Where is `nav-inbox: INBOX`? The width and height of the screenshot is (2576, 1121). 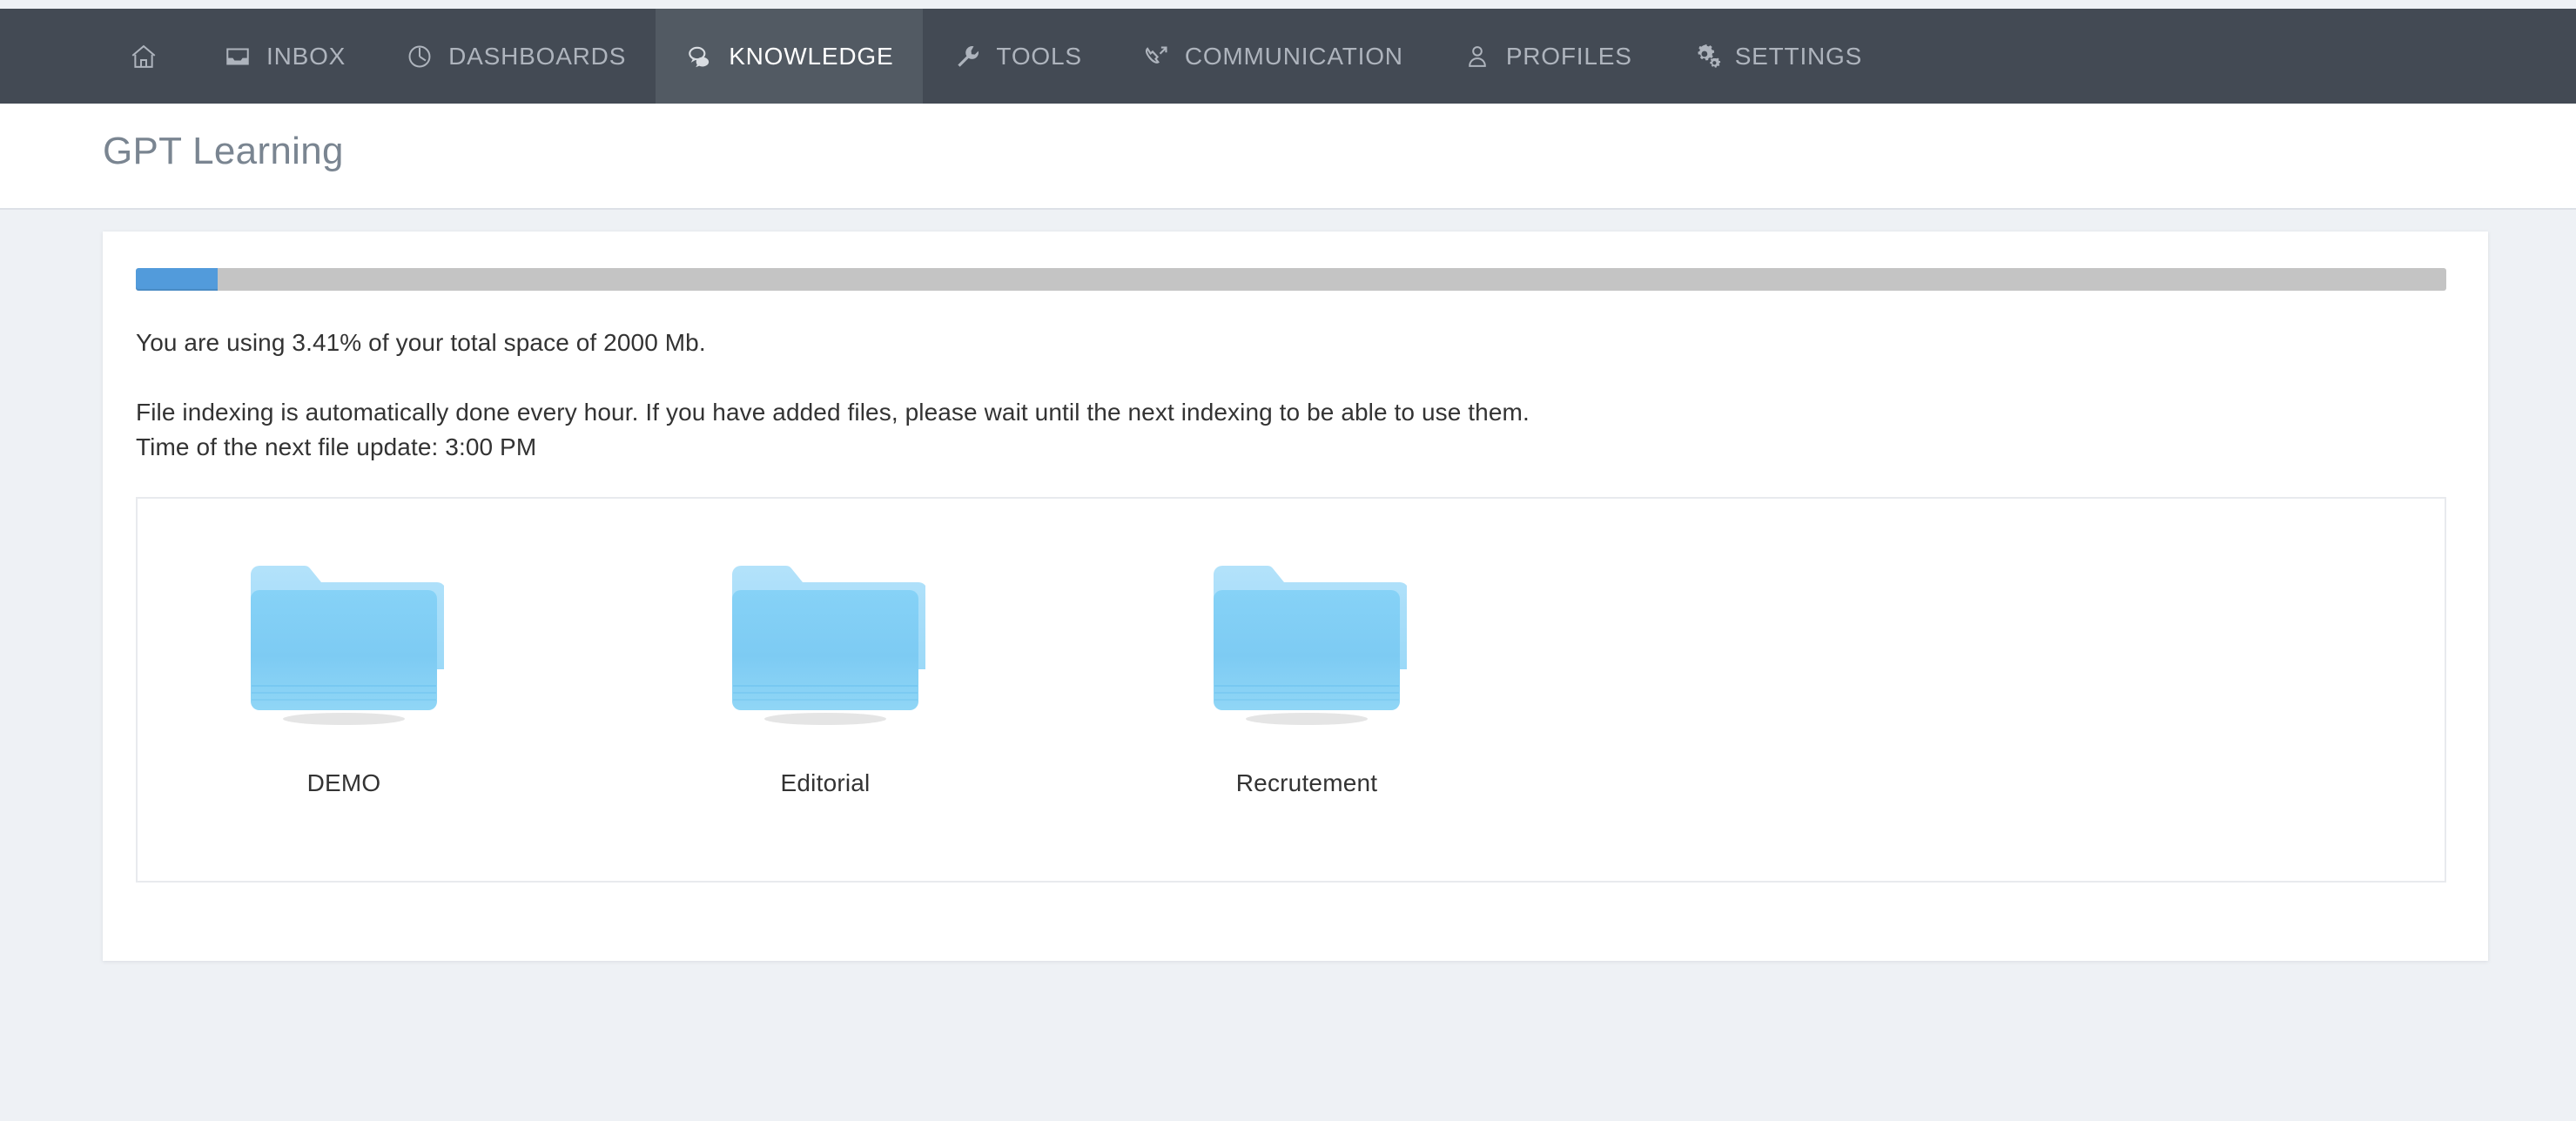
nav-inbox: INBOX is located at coordinates (284, 57).